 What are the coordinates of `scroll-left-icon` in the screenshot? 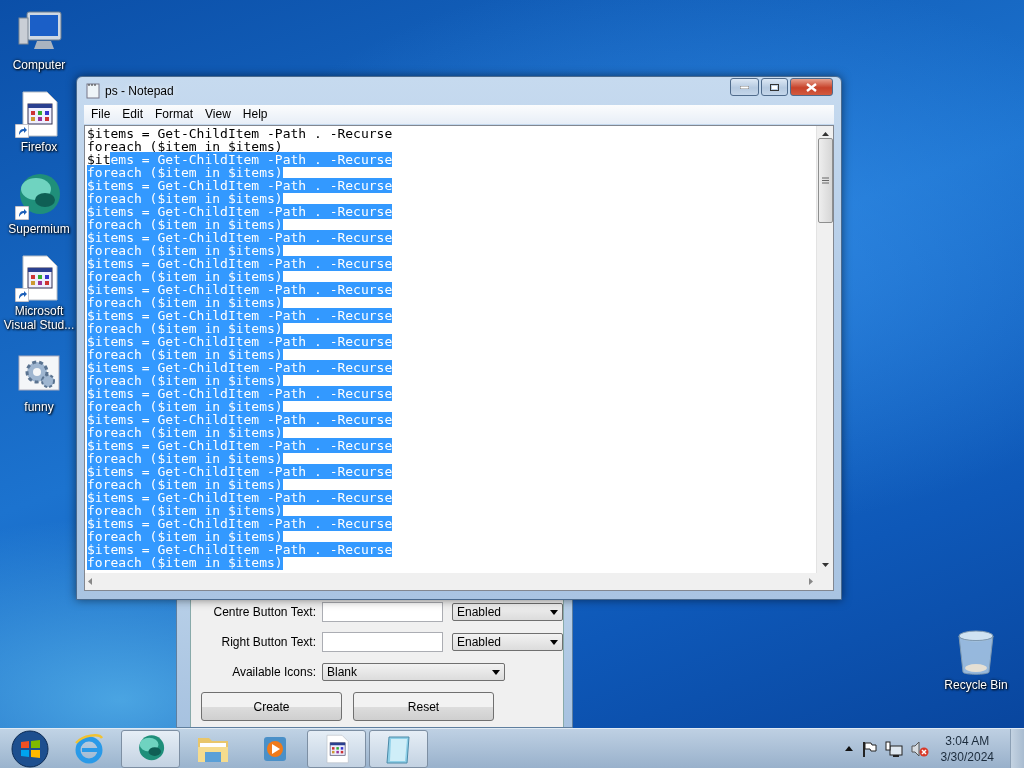 It's located at (90, 581).